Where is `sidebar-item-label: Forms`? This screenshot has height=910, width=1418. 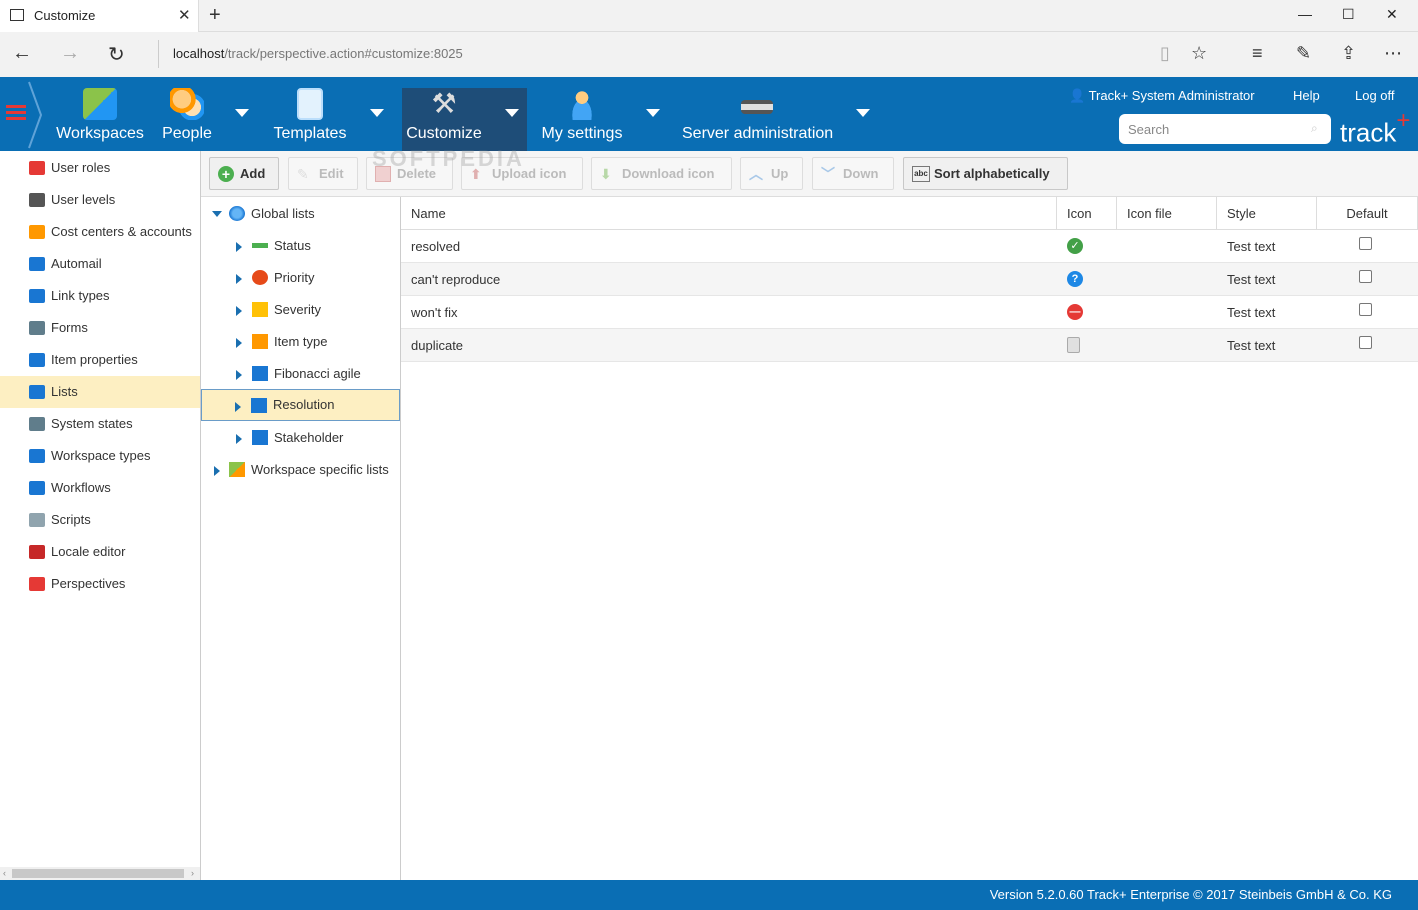
sidebar-item-label: Forms is located at coordinates (69, 327).